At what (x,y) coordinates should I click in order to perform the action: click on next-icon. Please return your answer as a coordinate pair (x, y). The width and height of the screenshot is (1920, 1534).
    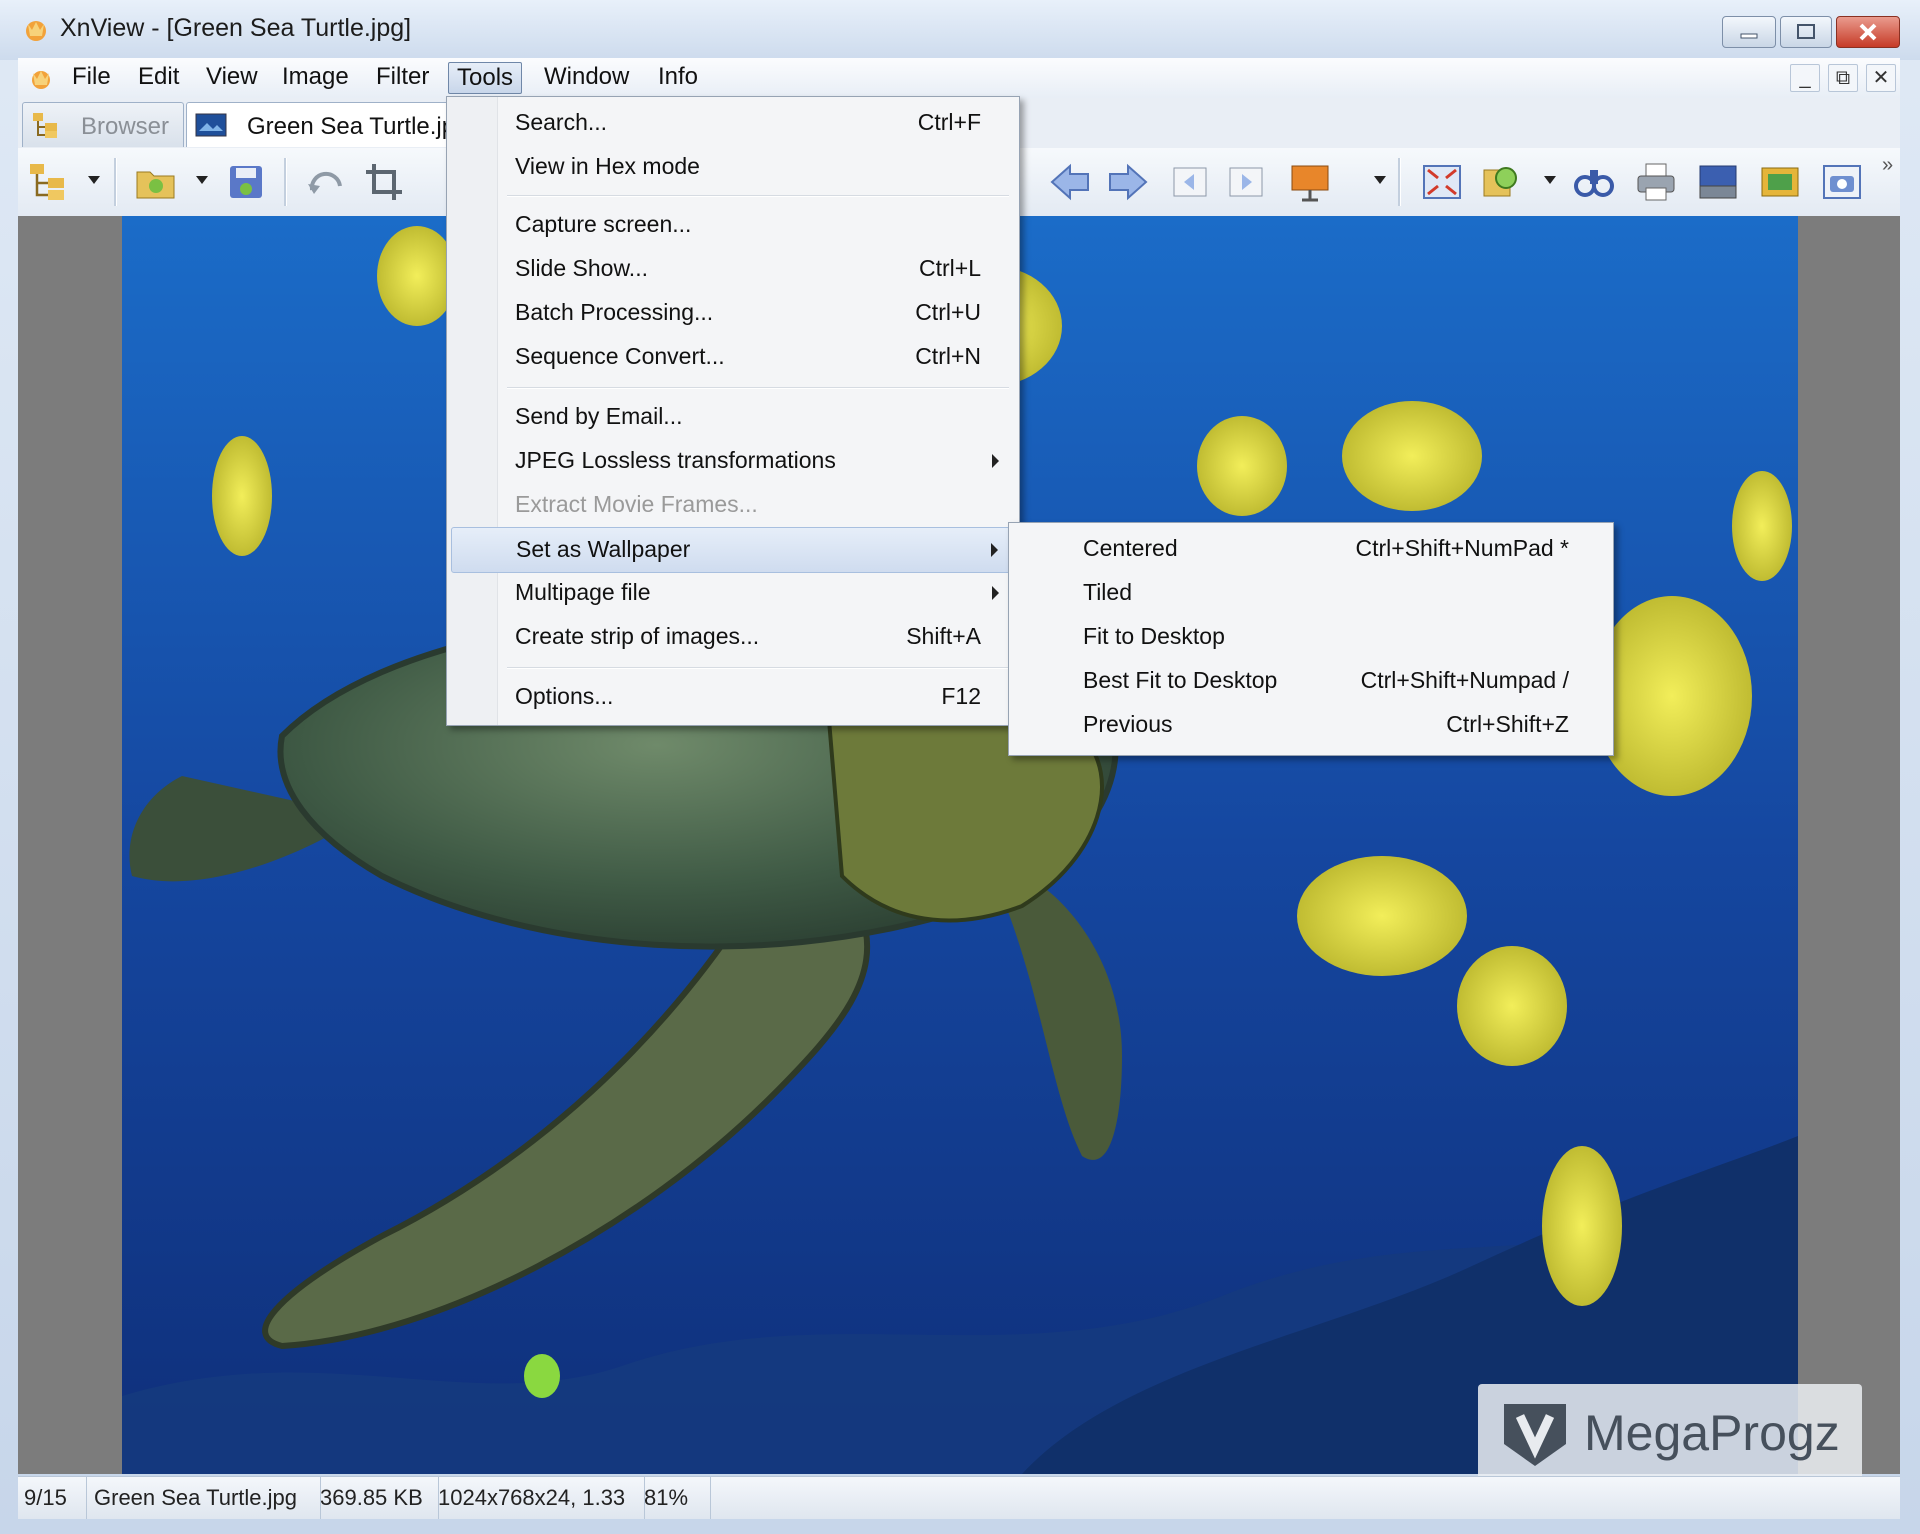
    Looking at the image, I should click on (1128, 182).